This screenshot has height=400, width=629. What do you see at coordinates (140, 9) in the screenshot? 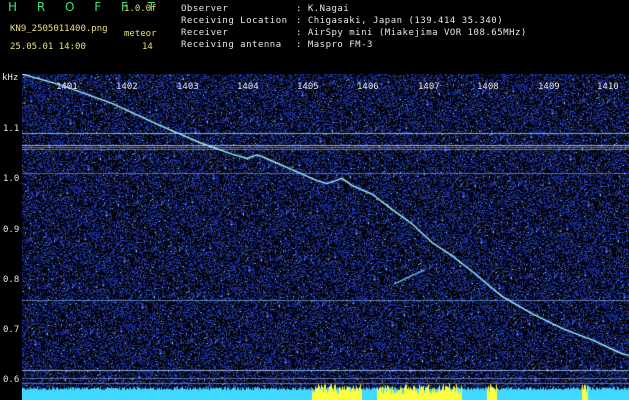
I see `app-version: 1.0.0f` at bounding box center [140, 9].